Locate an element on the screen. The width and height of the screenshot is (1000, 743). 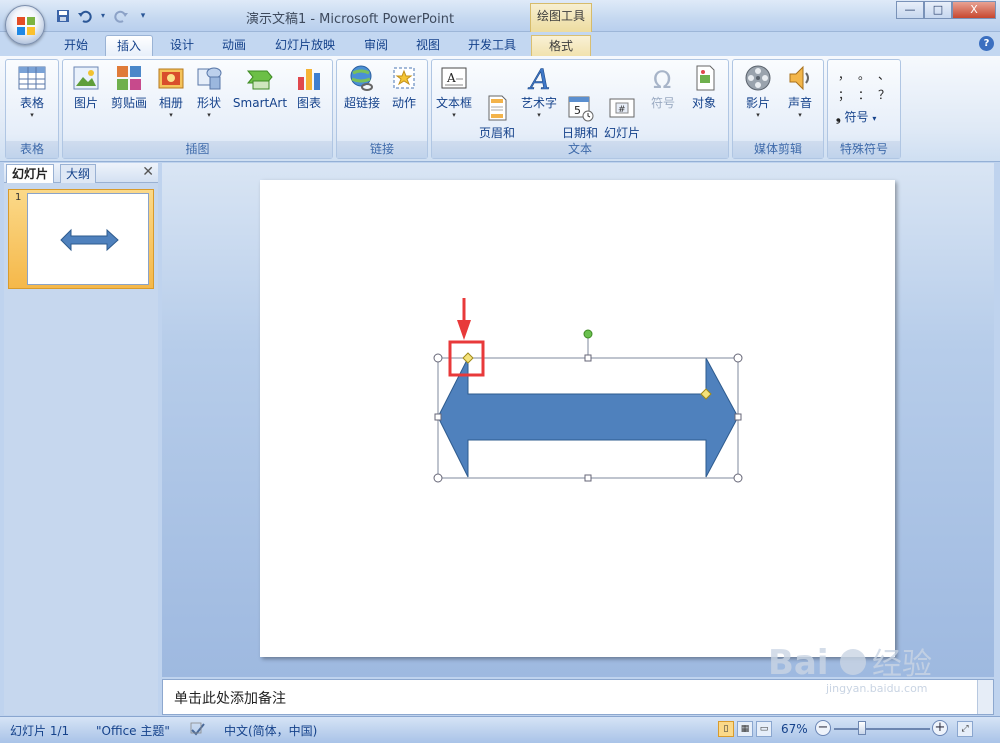
photo-album-icon is located at coordinates (171, 78).